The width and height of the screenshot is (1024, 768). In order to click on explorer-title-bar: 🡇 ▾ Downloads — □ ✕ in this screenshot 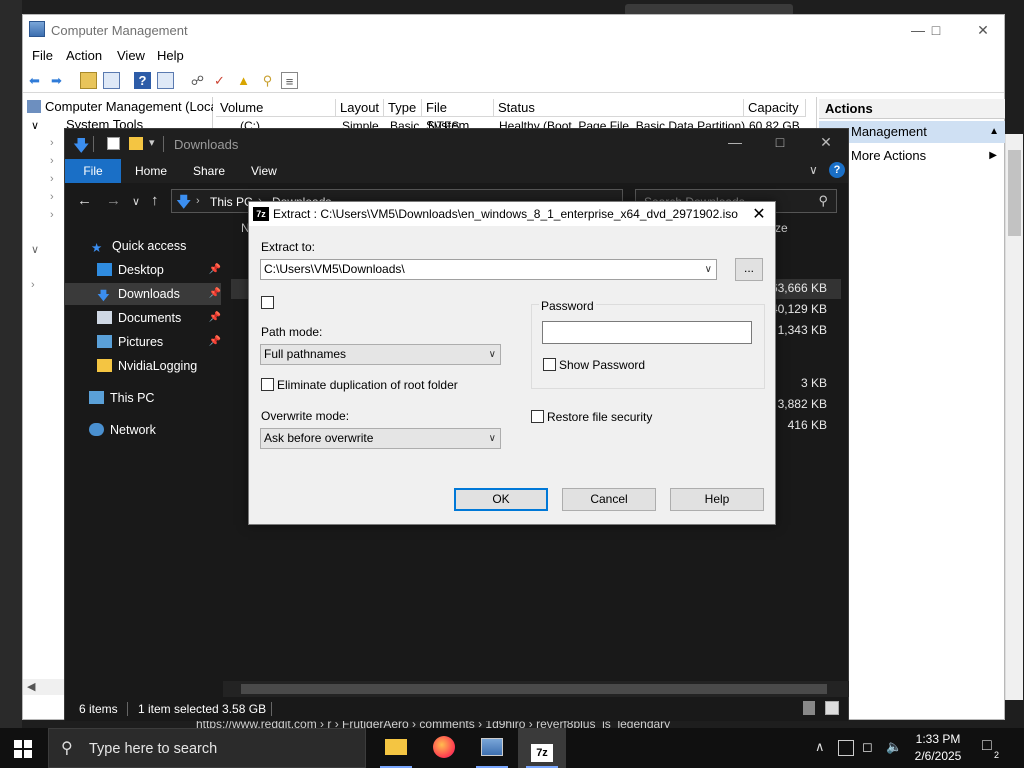, I will do `click(456, 144)`.